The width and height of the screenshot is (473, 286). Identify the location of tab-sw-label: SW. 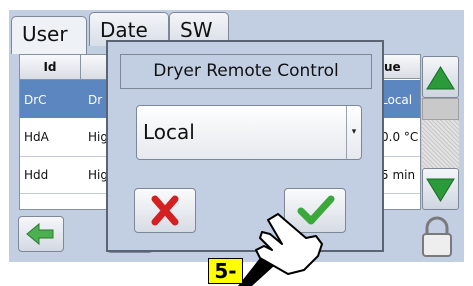
(196, 30).